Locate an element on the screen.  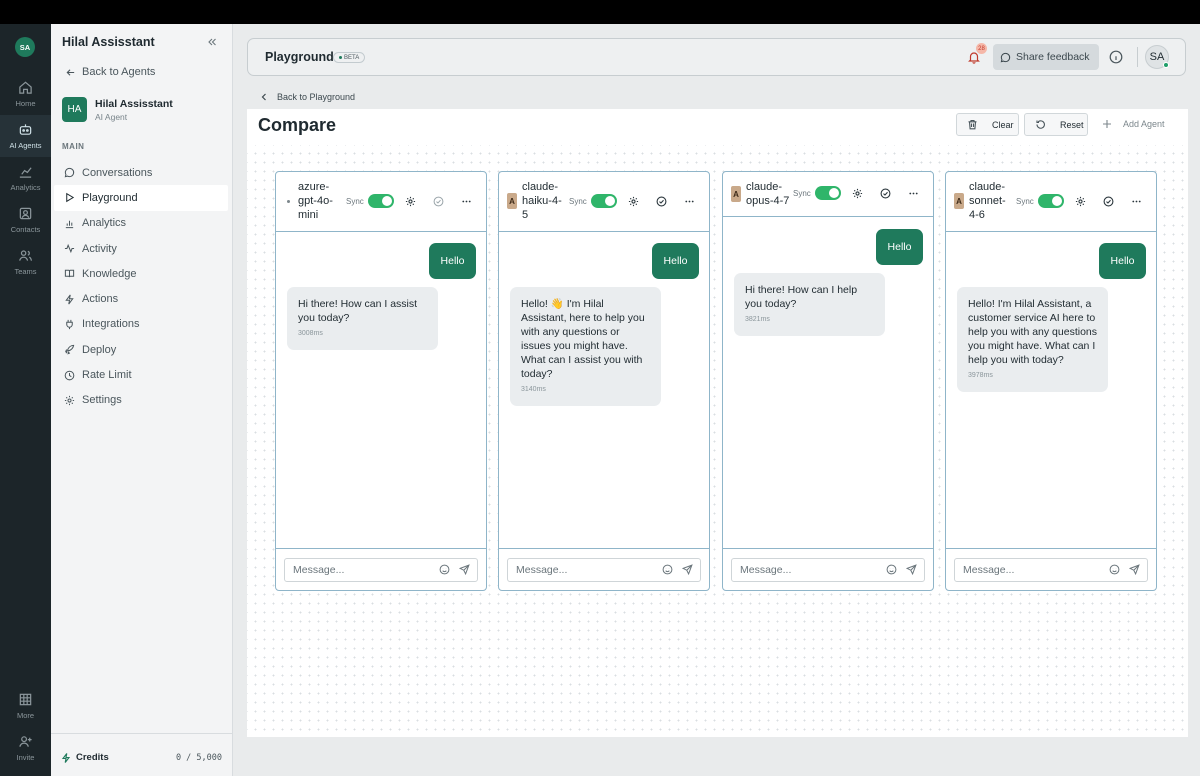
sidebar-item-settings: Settings is located at coordinates (141, 400).